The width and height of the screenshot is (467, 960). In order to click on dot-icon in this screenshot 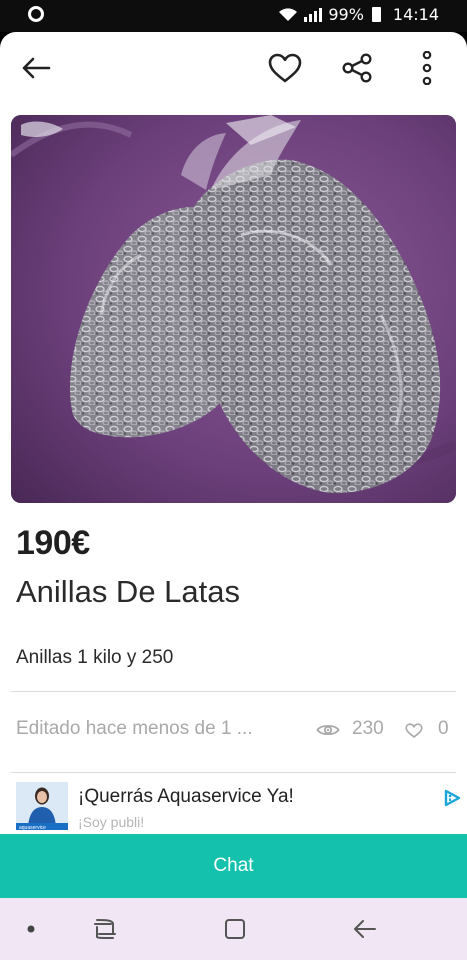, I will do `click(31, 929)`.